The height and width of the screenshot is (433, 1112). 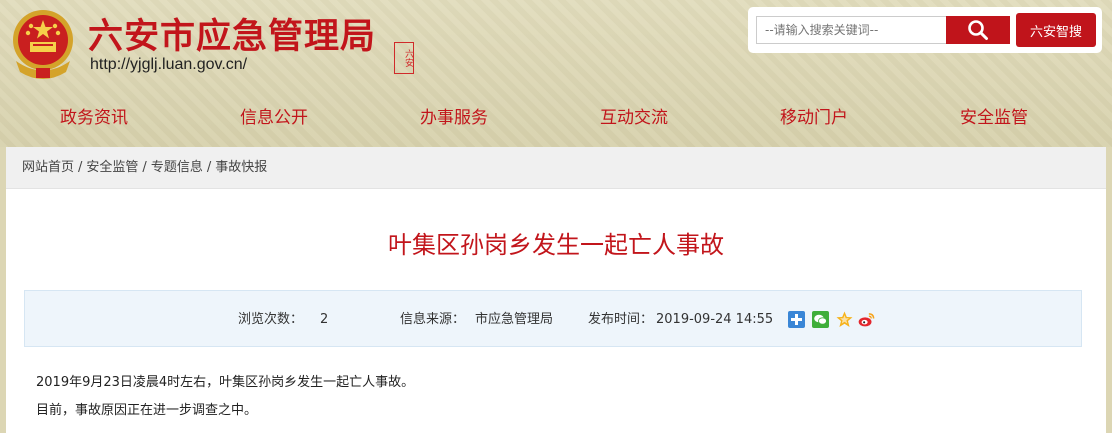 What do you see at coordinates (454, 118) in the screenshot?
I see `nav-item-services: 办事服务` at bounding box center [454, 118].